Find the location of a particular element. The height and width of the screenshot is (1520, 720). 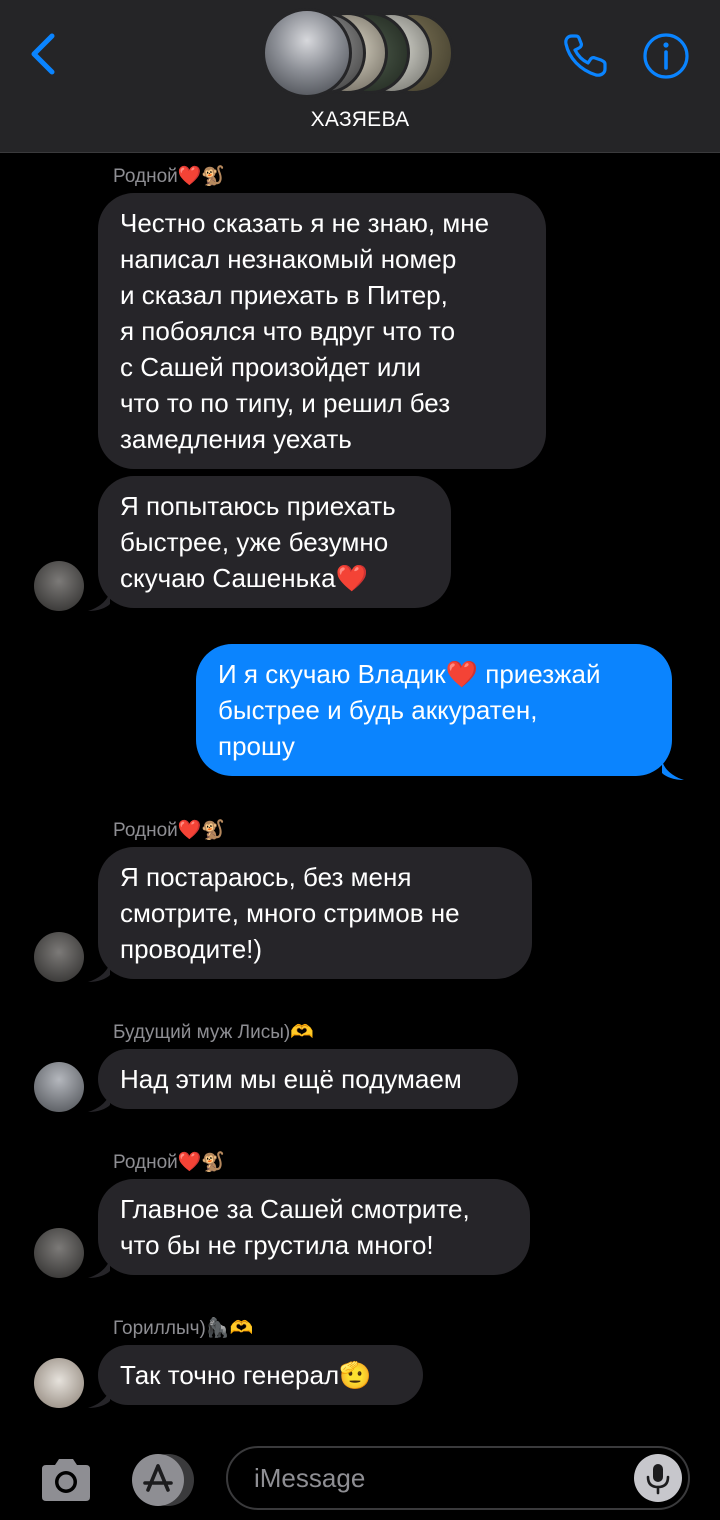

info-icon is located at coordinates (666, 56).